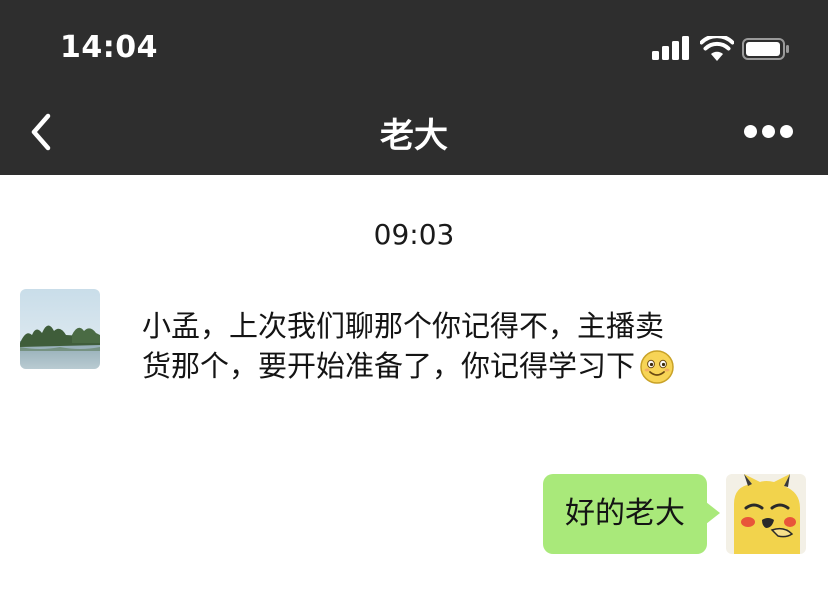 The height and width of the screenshot is (592, 828). Describe the element at coordinates (713, 513) in the screenshot. I see `bubble-tail` at that location.